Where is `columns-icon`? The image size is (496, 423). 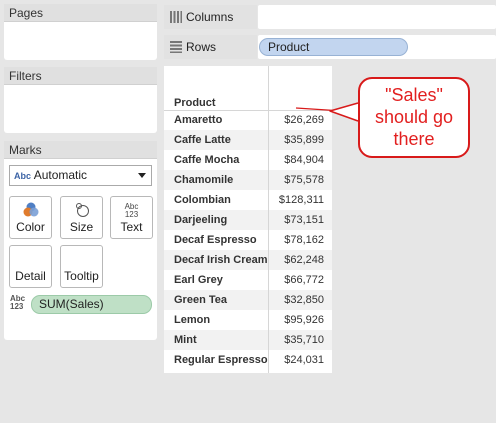 columns-icon is located at coordinates (176, 17).